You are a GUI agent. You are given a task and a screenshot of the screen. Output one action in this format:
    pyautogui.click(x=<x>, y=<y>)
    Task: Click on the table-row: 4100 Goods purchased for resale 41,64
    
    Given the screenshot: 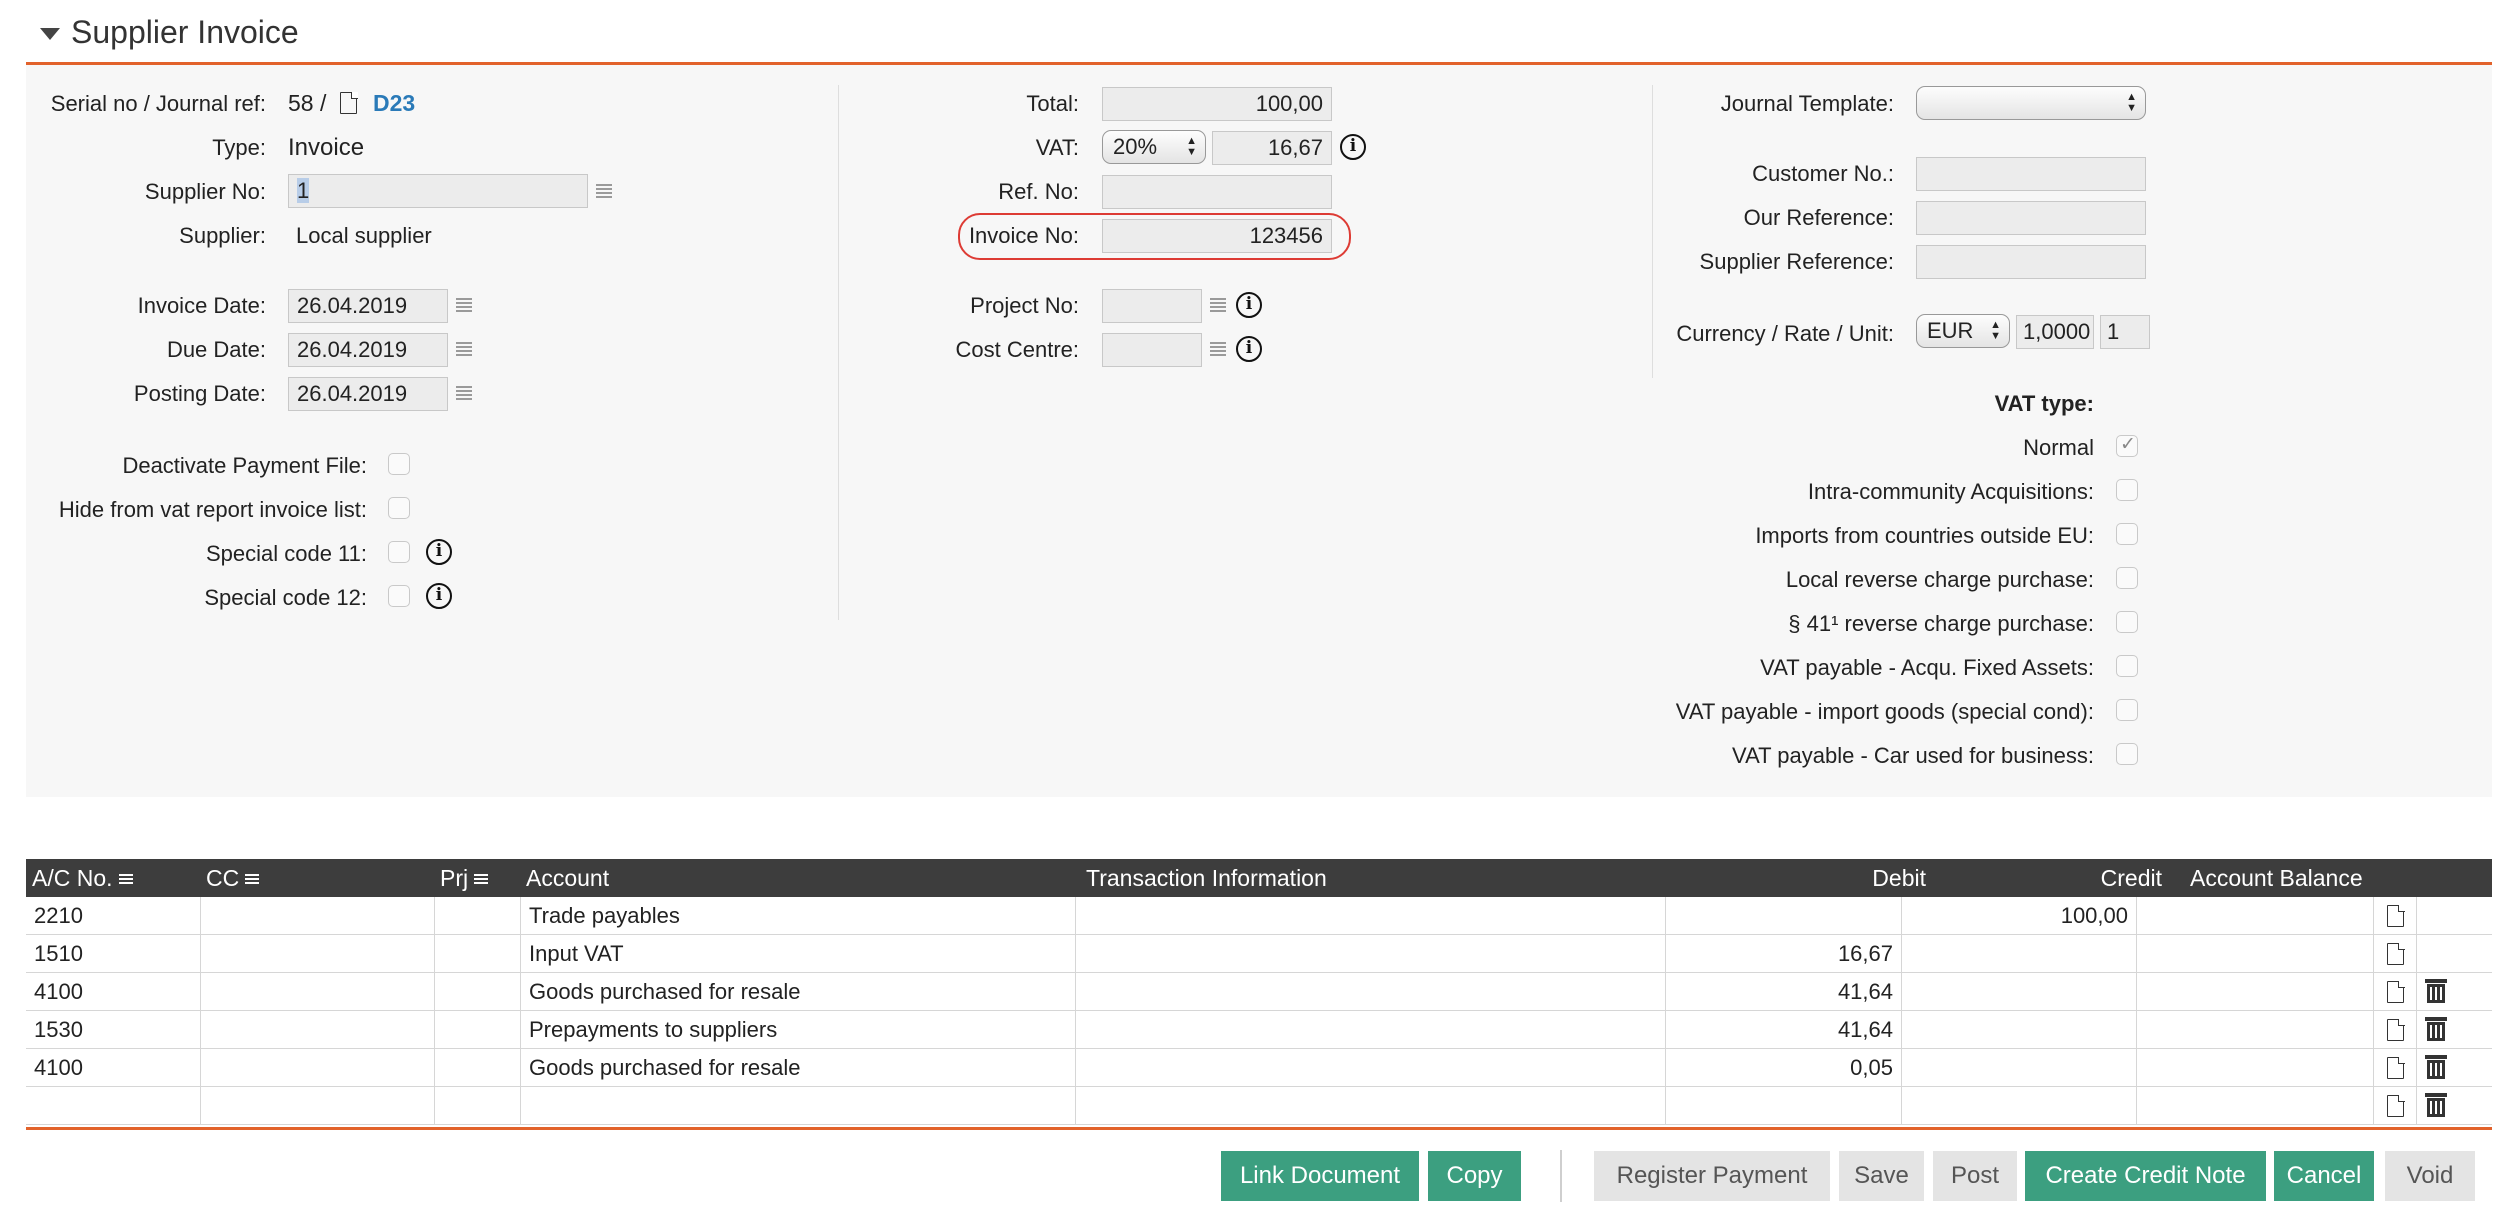 What is the action you would take?
    pyautogui.click(x=1259, y=992)
    